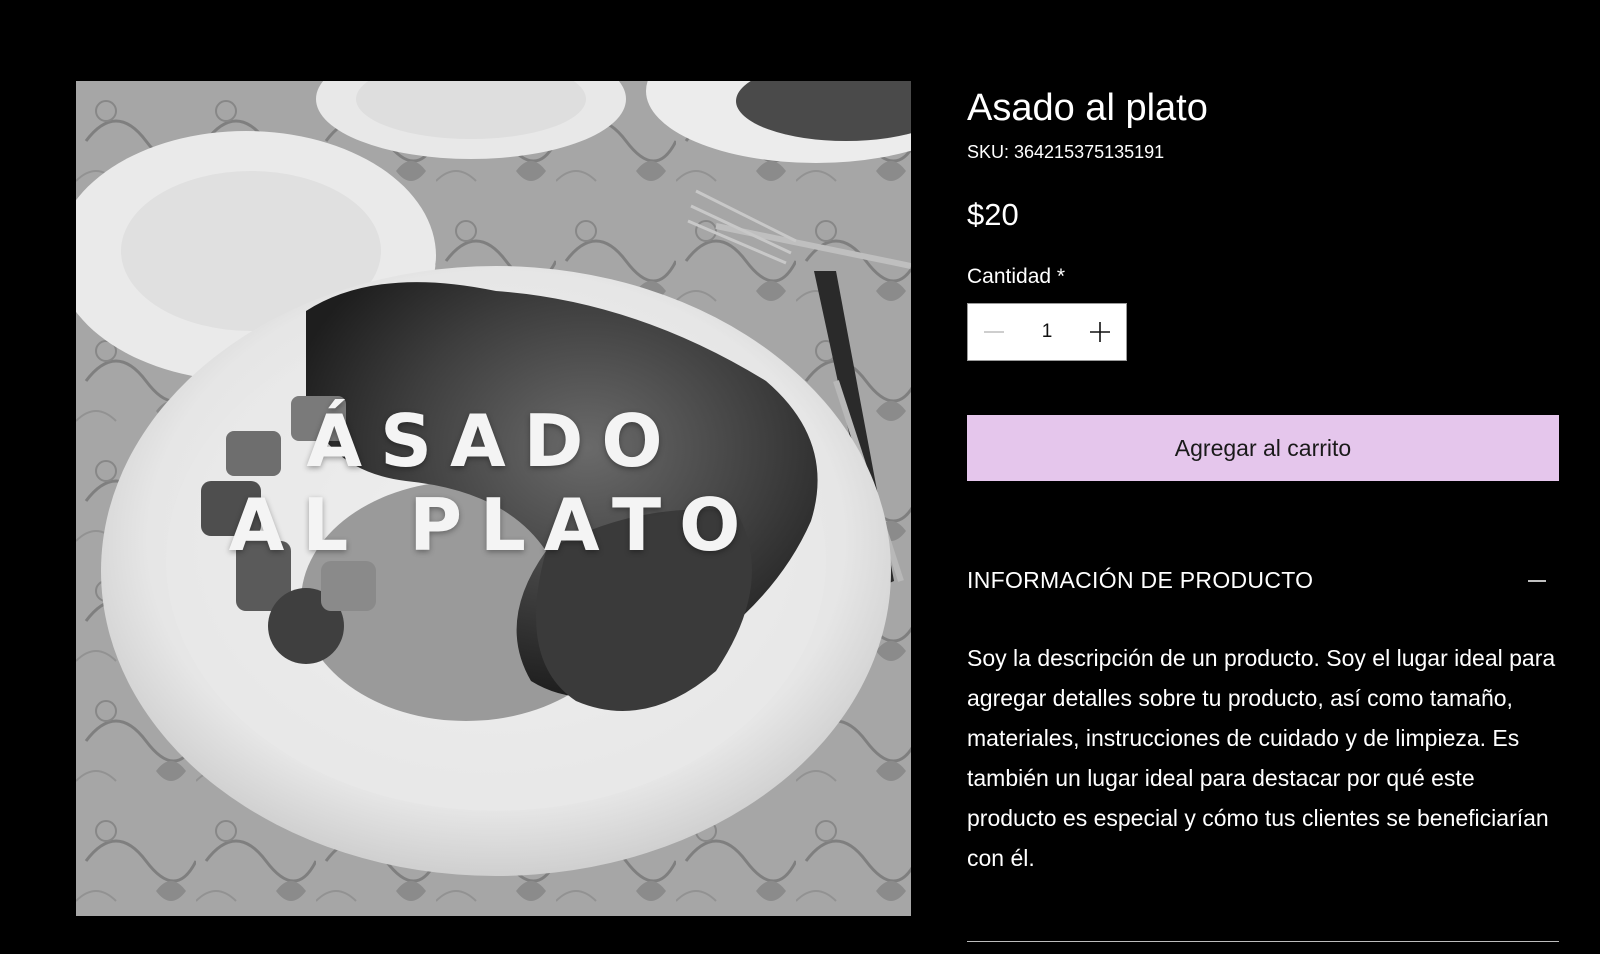 The height and width of the screenshot is (954, 1600). Describe the element at coordinates (1263, 941) in the screenshot. I see `section-divider` at that location.